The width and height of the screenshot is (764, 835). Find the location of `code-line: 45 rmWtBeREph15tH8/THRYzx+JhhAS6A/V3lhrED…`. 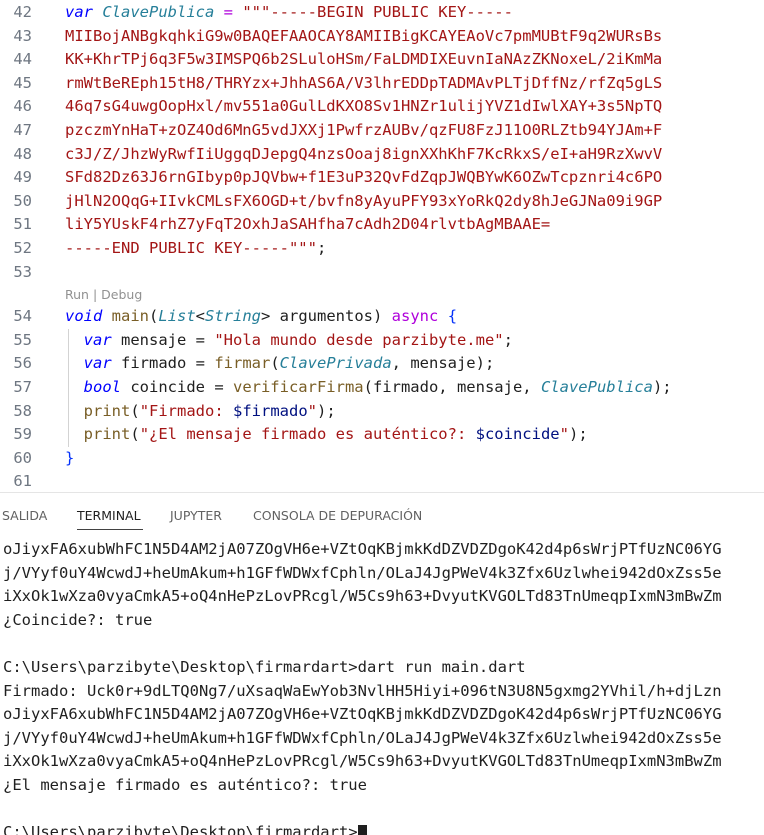

code-line: 45 rmWtBeREph15tH8/THRYzx+JhhAS6A/V3lhrED… is located at coordinates (382, 84).